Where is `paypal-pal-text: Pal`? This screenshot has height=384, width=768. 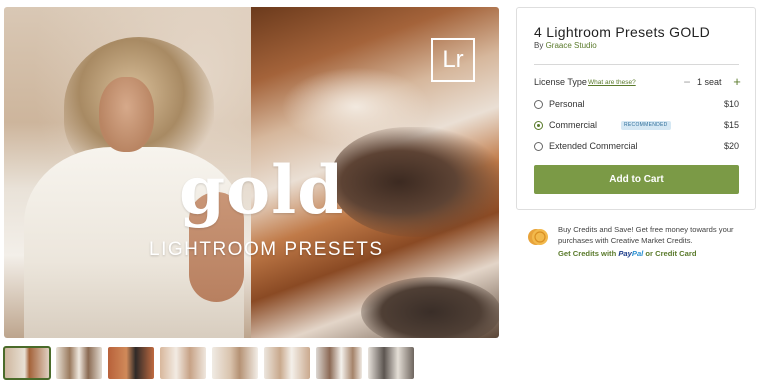 paypal-pal-text: Pal is located at coordinates (637, 253).